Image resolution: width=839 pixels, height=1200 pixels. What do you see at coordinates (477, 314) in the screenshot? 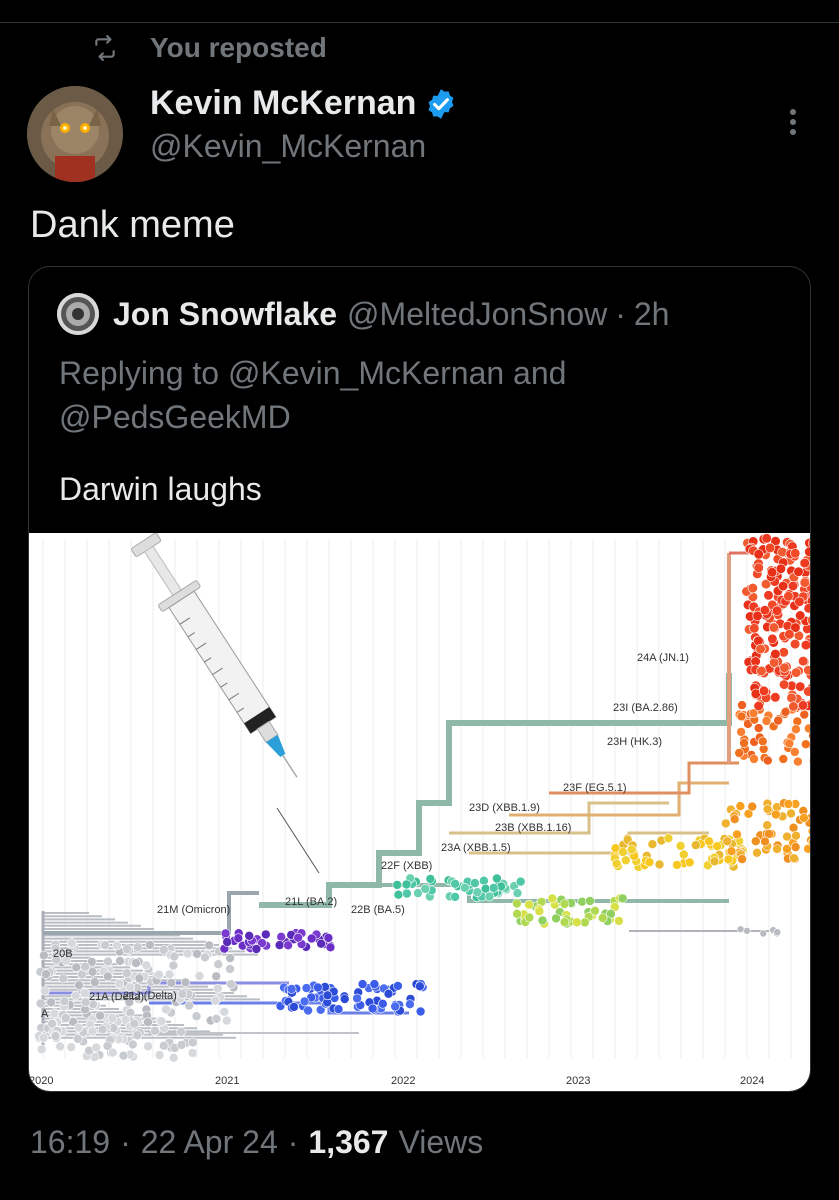
I see `quoted-author-handle: @MeltedJonSnow` at bounding box center [477, 314].